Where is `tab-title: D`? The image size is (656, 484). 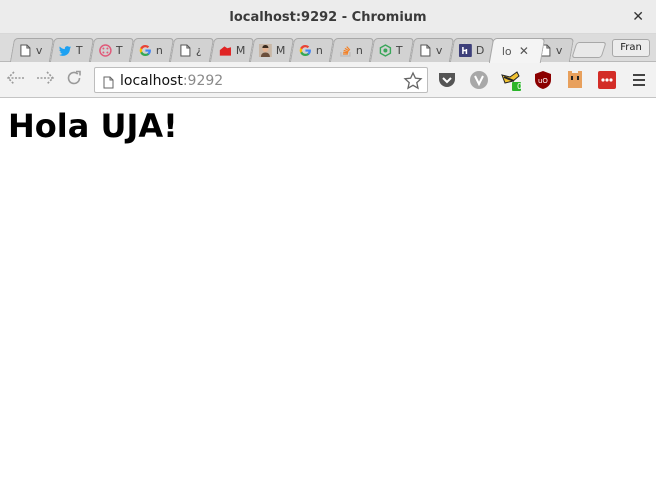
tab-title: D is located at coordinates (480, 50).